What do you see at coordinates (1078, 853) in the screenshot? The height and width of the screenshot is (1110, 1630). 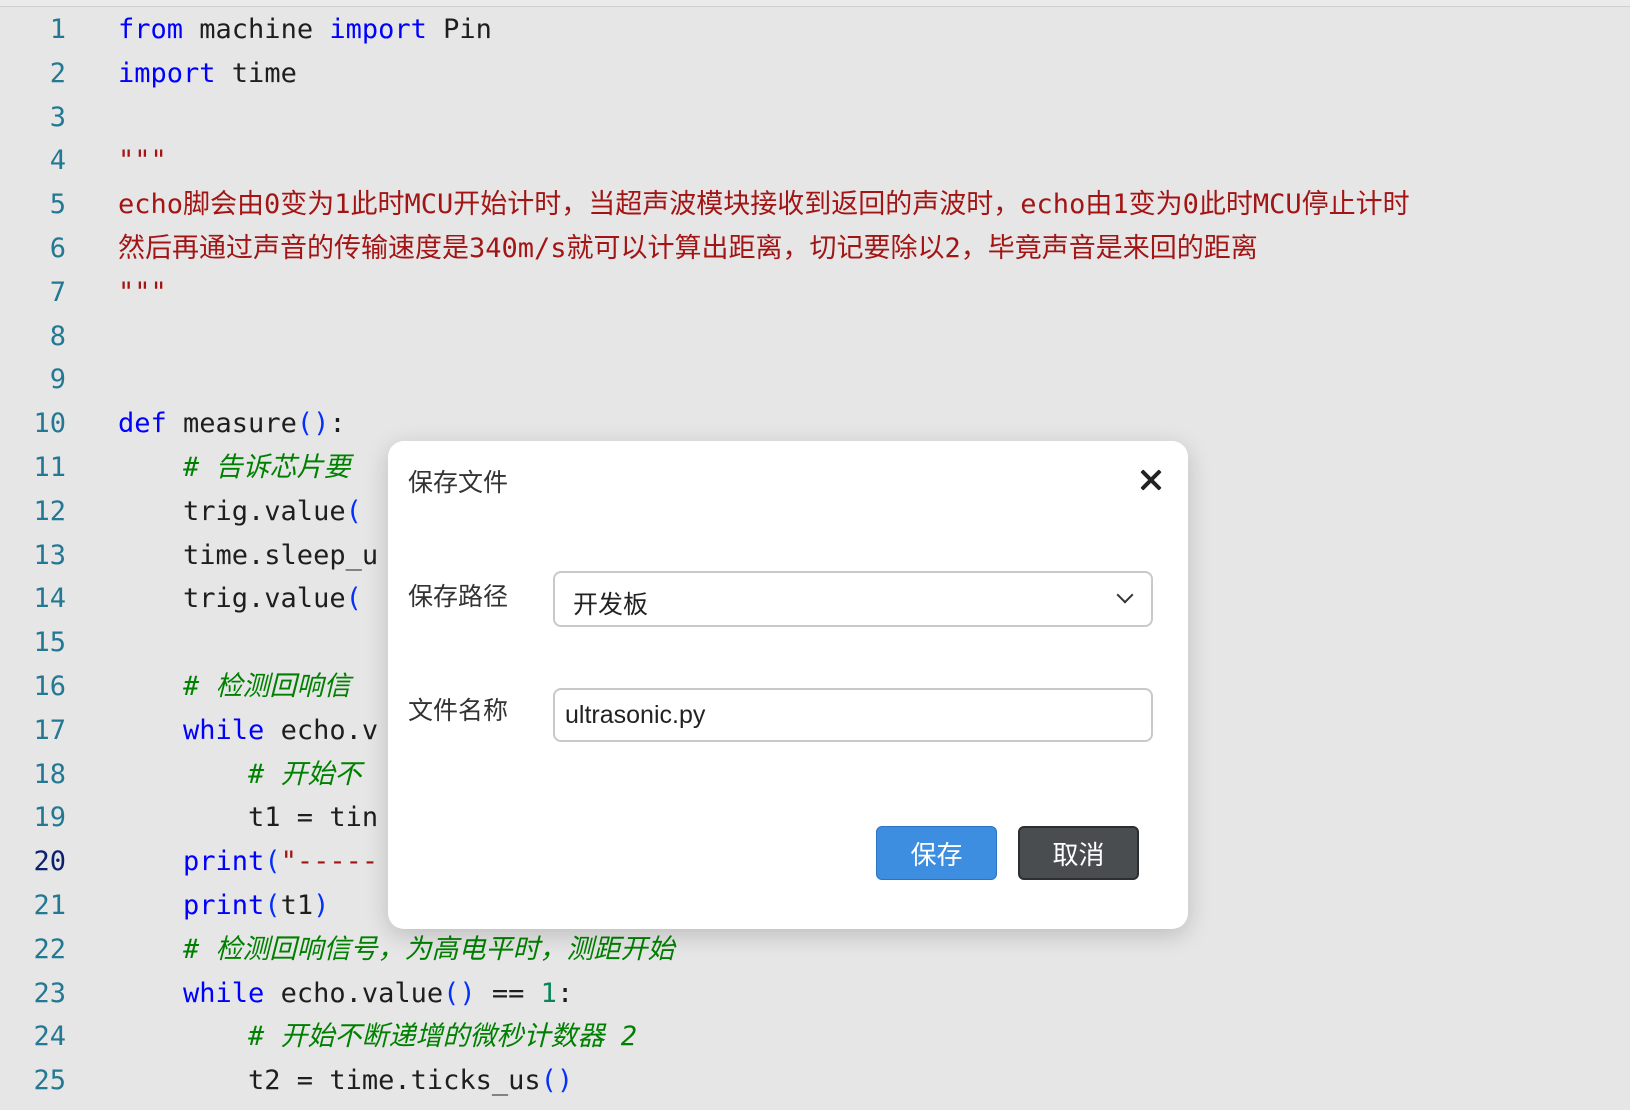 I see `cancel-button: 取消` at bounding box center [1078, 853].